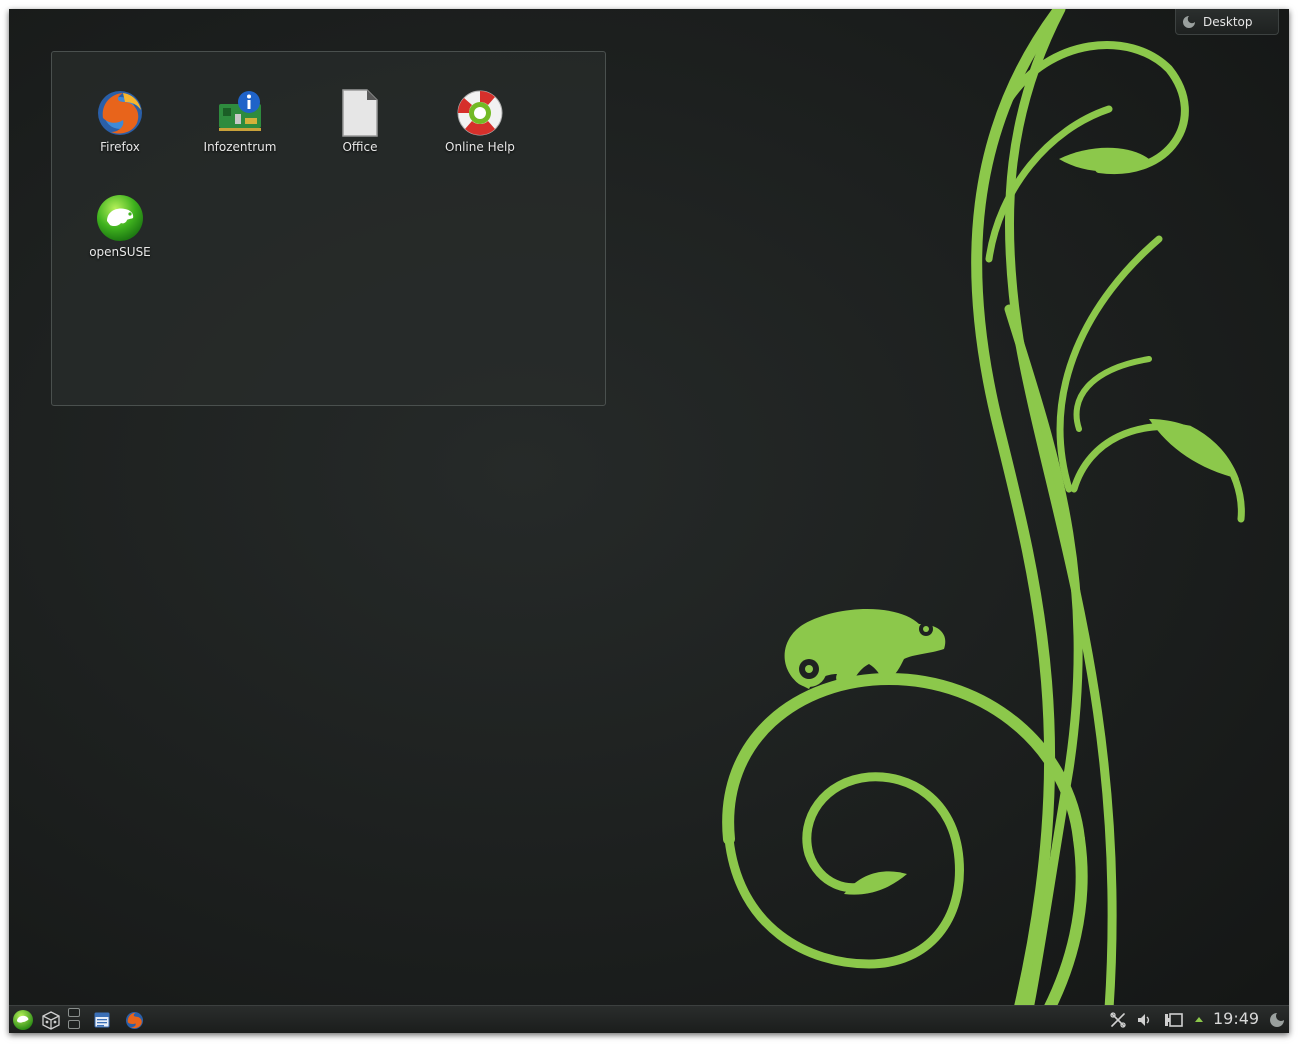  I want to click on info-center-icon, so click(240, 111).